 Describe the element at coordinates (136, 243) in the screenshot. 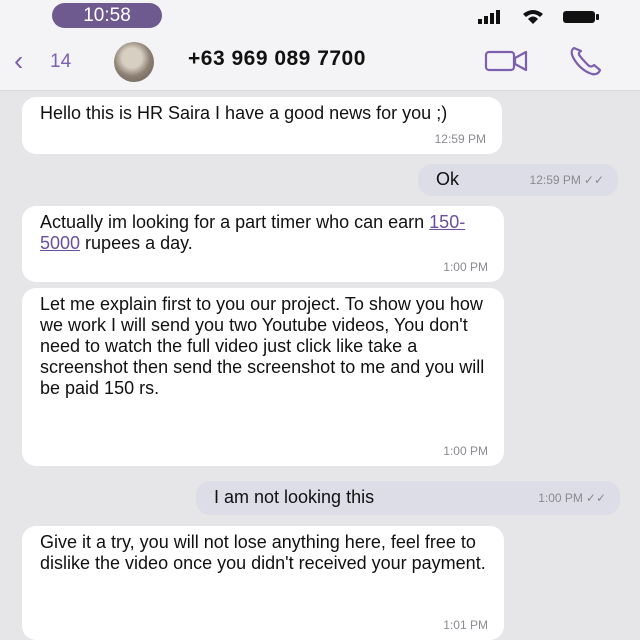

I see `message-text-part: rupees a day.` at that location.